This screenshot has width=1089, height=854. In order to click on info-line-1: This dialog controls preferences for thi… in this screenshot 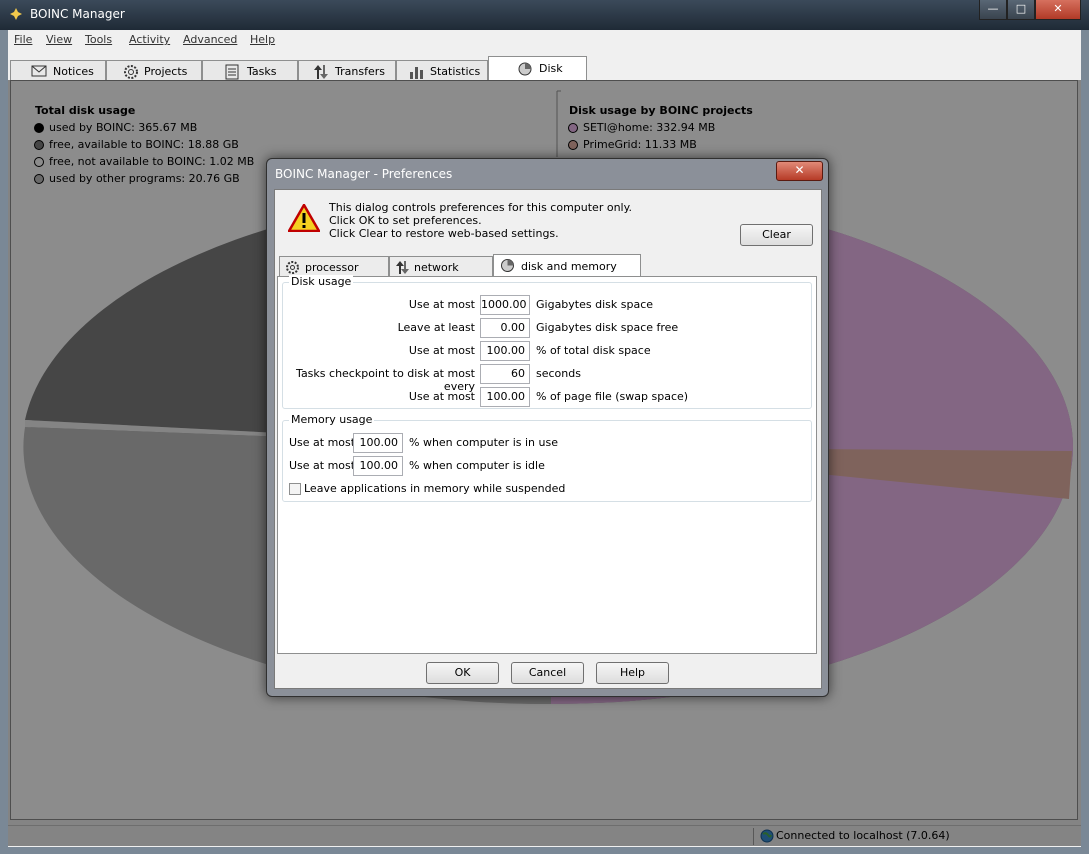, I will do `click(481, 207)`.